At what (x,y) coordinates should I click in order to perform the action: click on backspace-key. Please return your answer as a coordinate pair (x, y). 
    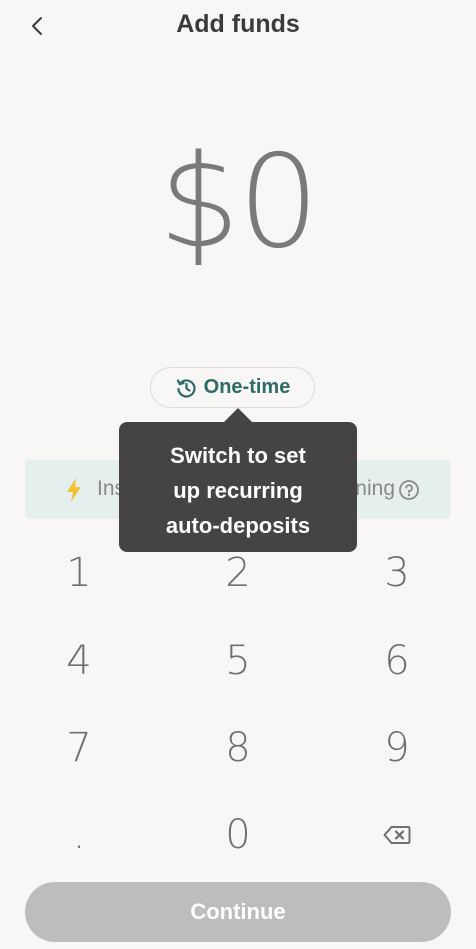
    Looking at the image, I should click on (397, 835).